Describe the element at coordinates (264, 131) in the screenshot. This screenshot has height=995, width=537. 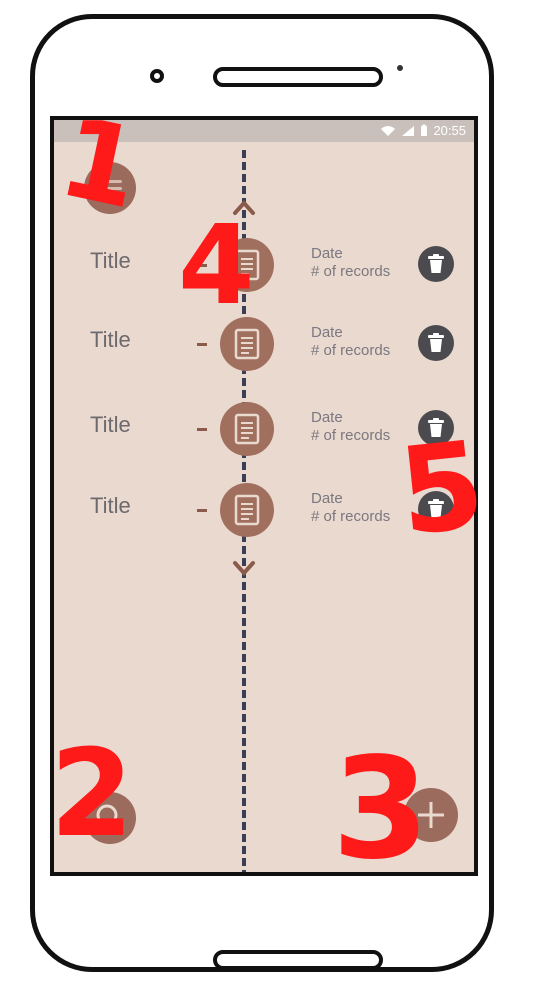
I see `status-bar: 20:55` at that location.